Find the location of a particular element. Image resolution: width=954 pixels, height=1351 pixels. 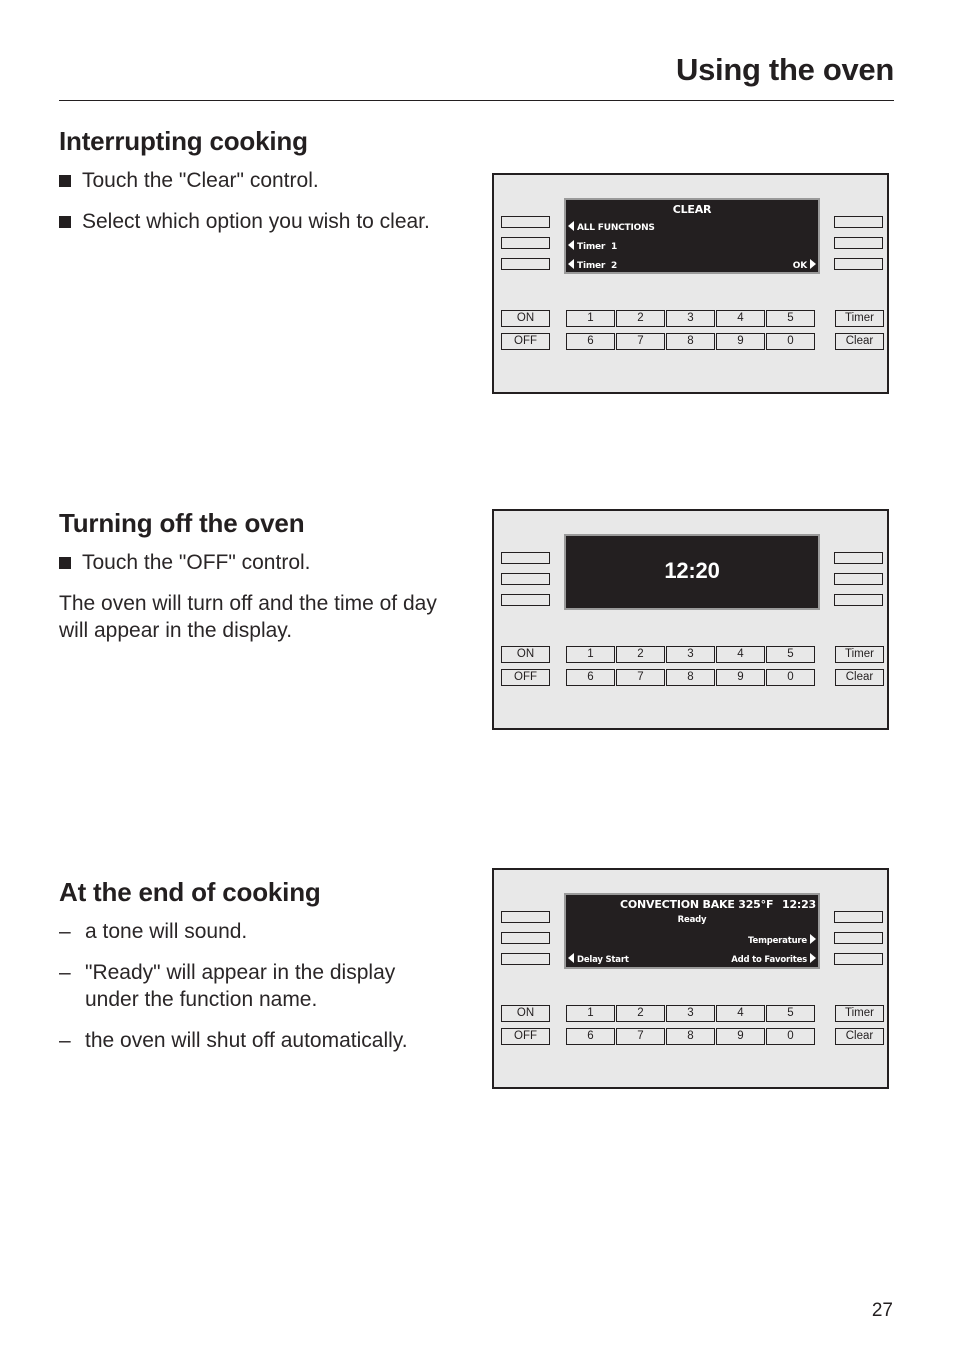

display-option-ok: OK is located at coordinates (804, 265).